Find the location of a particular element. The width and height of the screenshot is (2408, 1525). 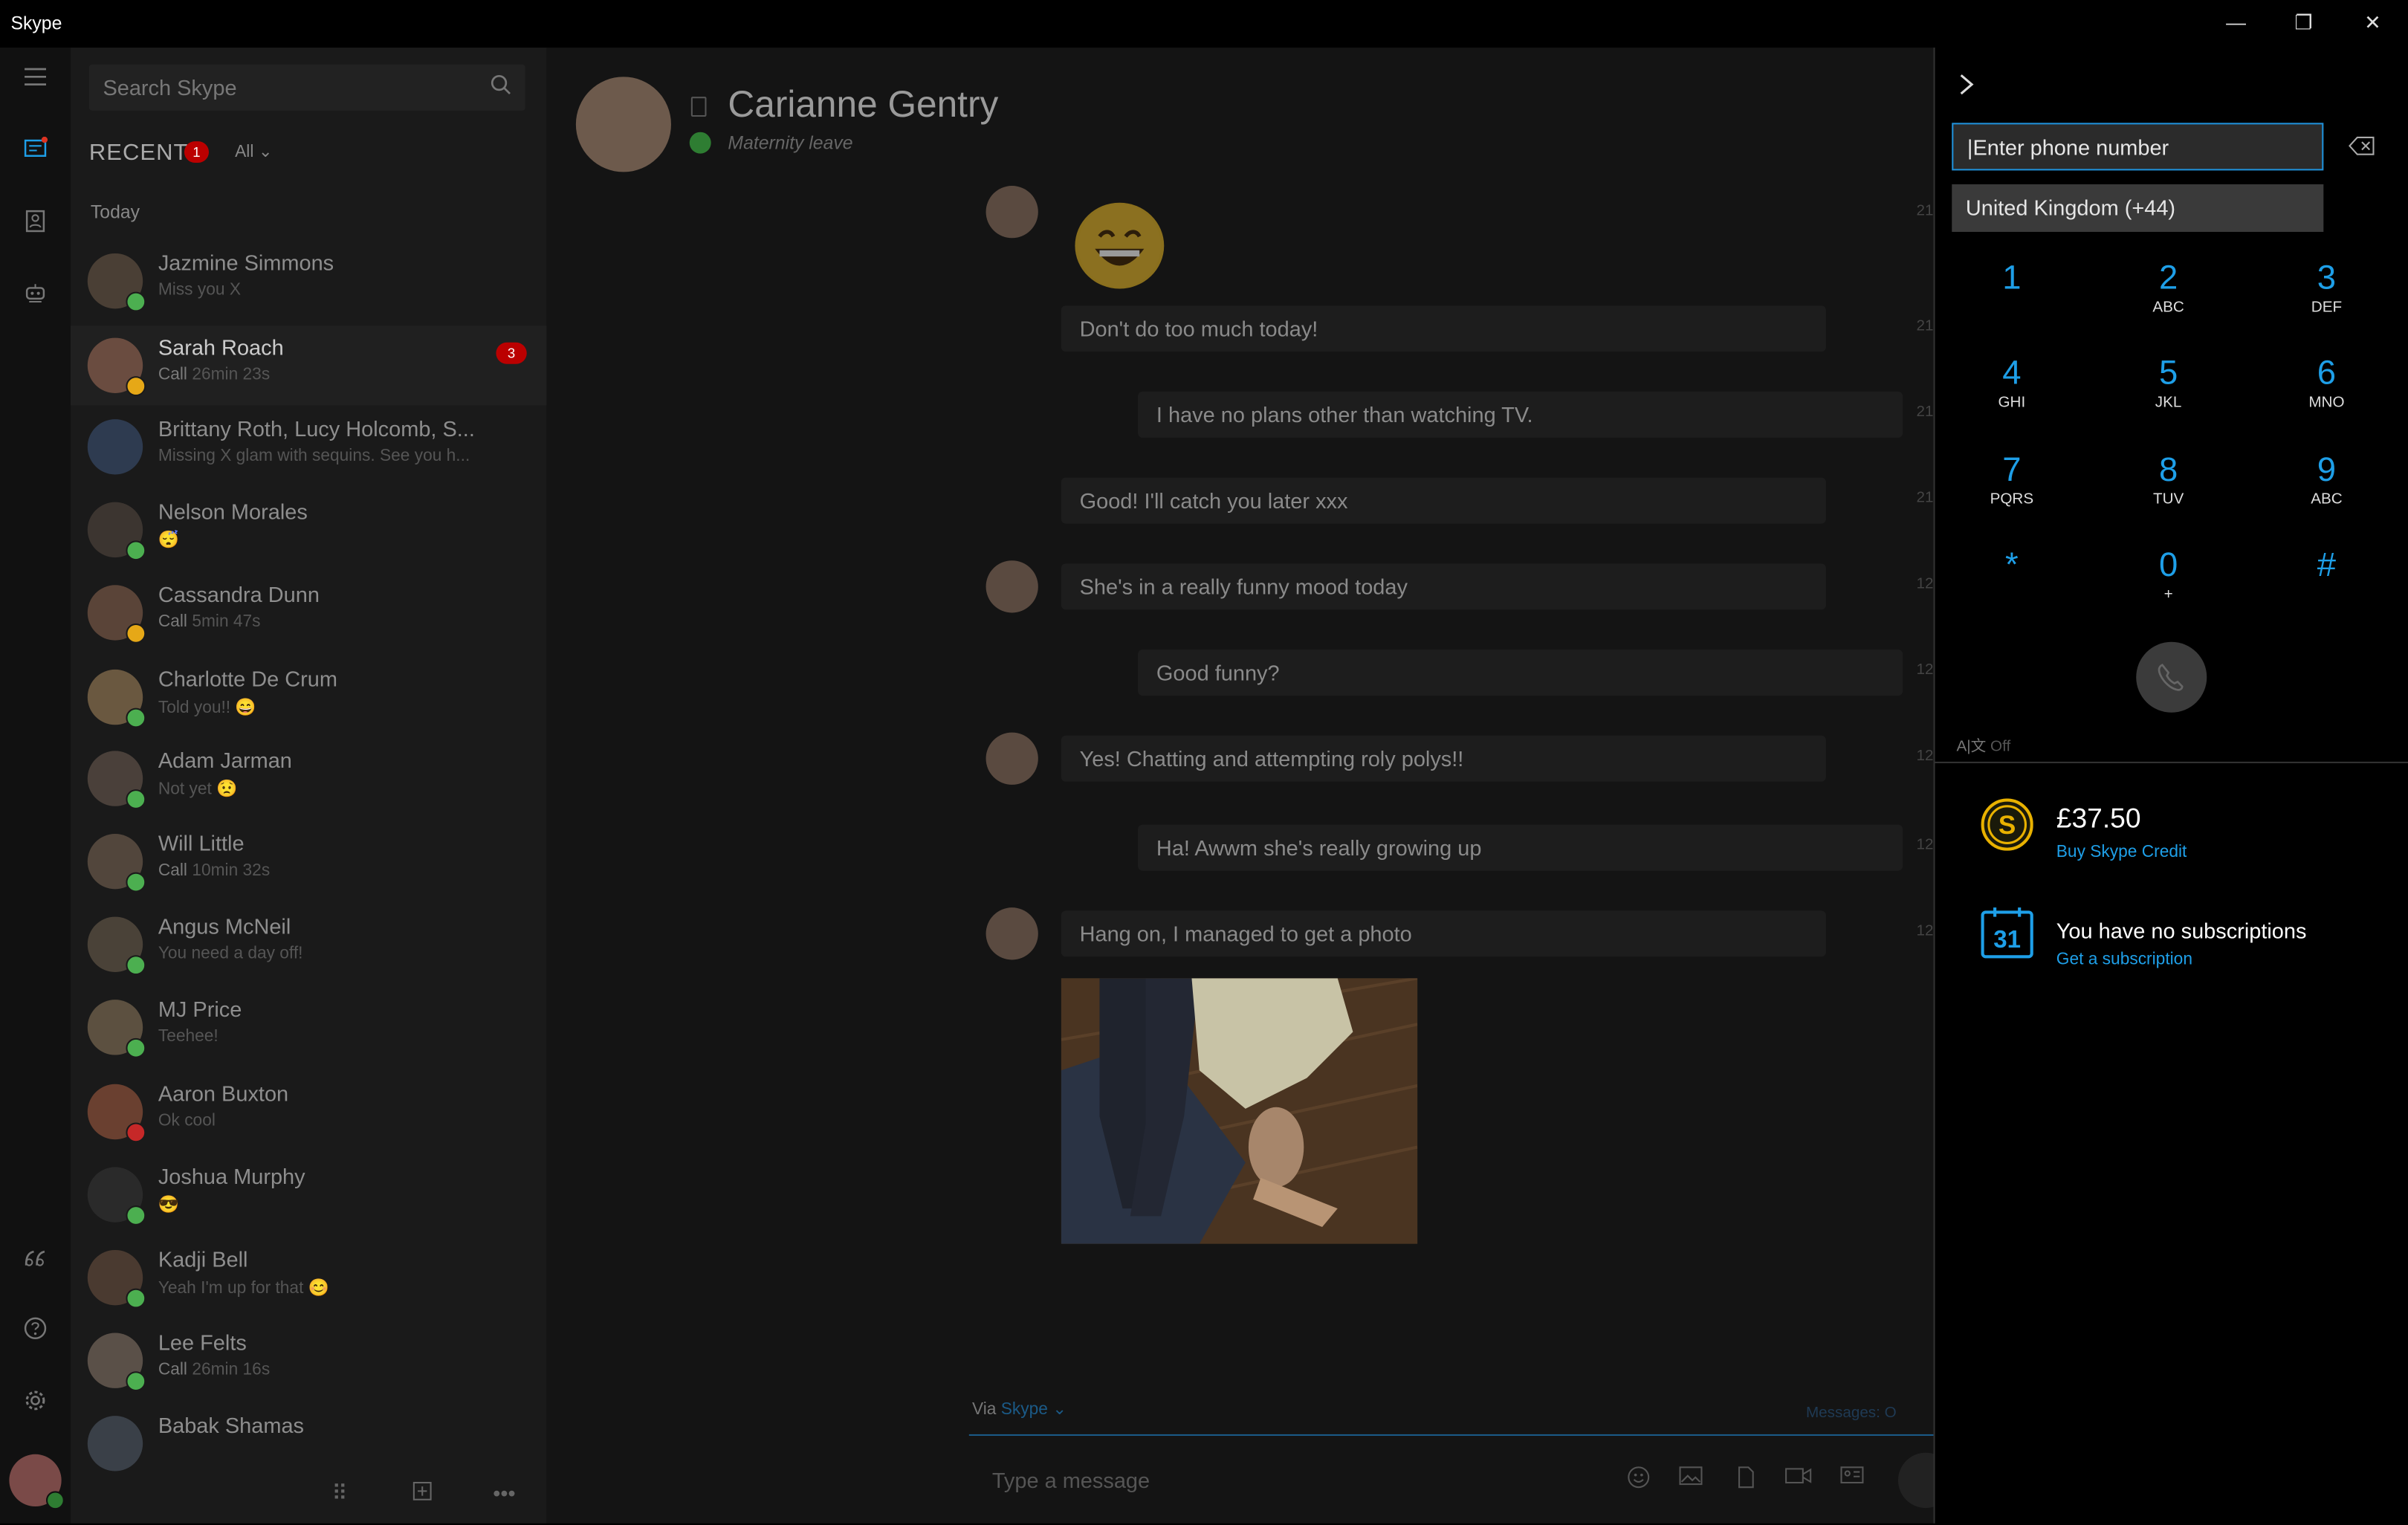

dial-key: 1 is located at coordinates (2012, 296).